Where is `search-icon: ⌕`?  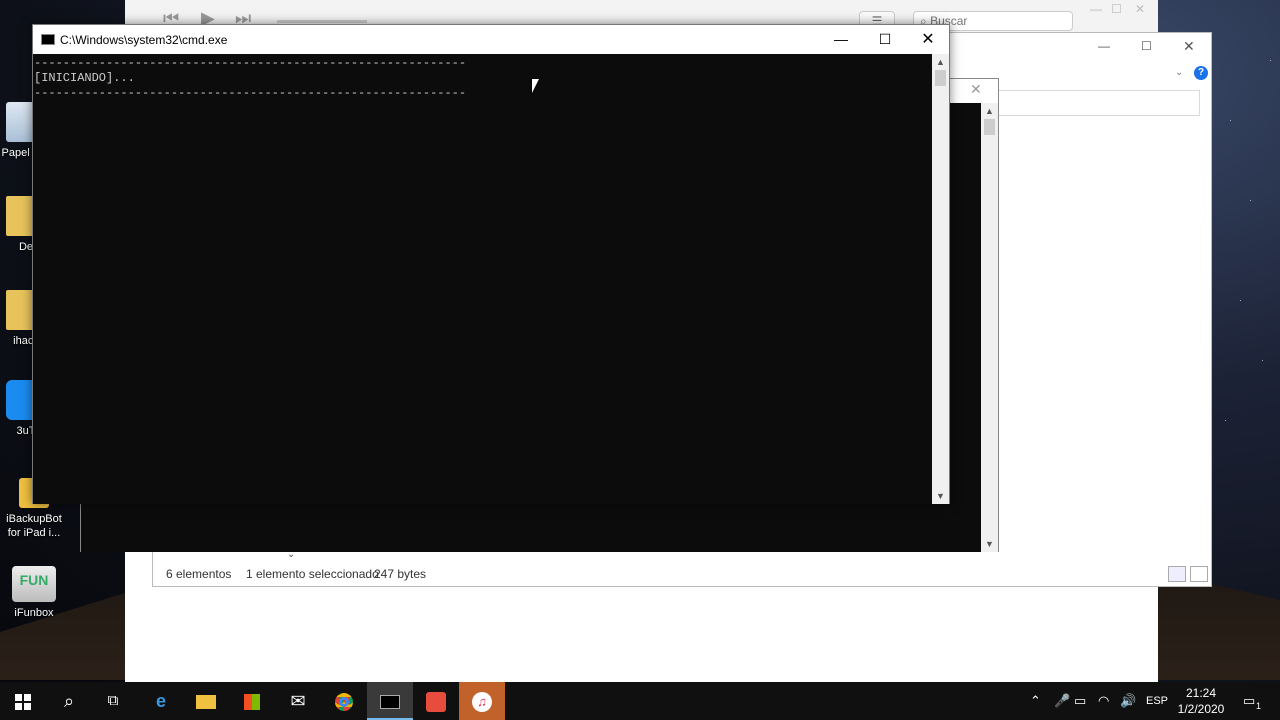 search-icon: ⌕ is located at coordinates (69, 701).